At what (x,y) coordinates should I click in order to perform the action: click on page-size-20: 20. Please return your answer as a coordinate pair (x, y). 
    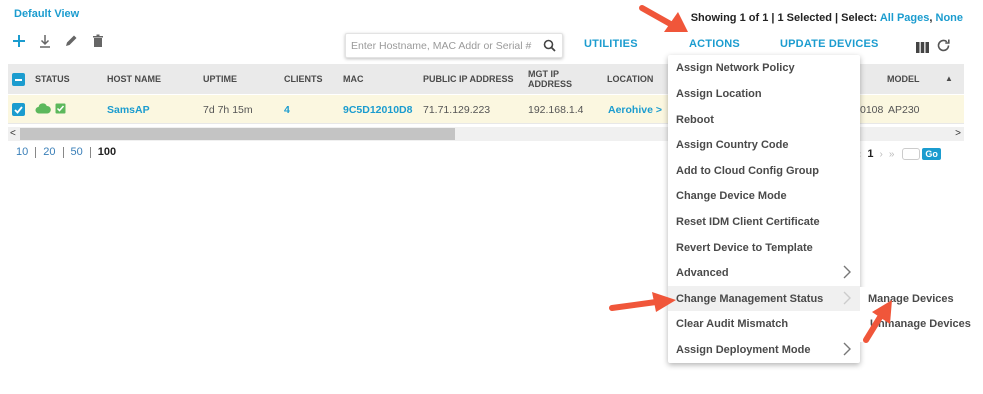
    Looking at the image, I should click on (50, 152).